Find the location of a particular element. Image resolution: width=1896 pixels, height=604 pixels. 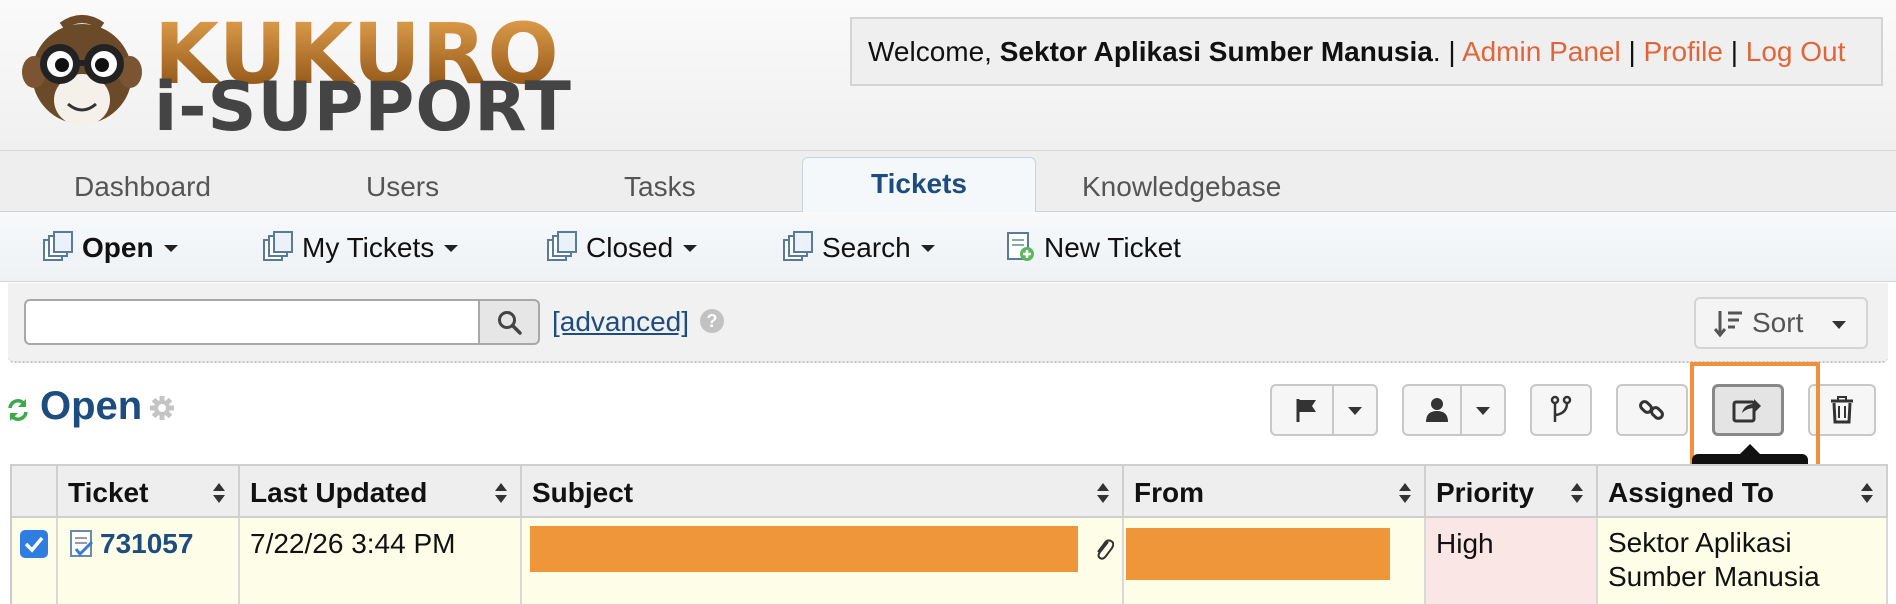

merge-button is located at coordinates (1561, 410).